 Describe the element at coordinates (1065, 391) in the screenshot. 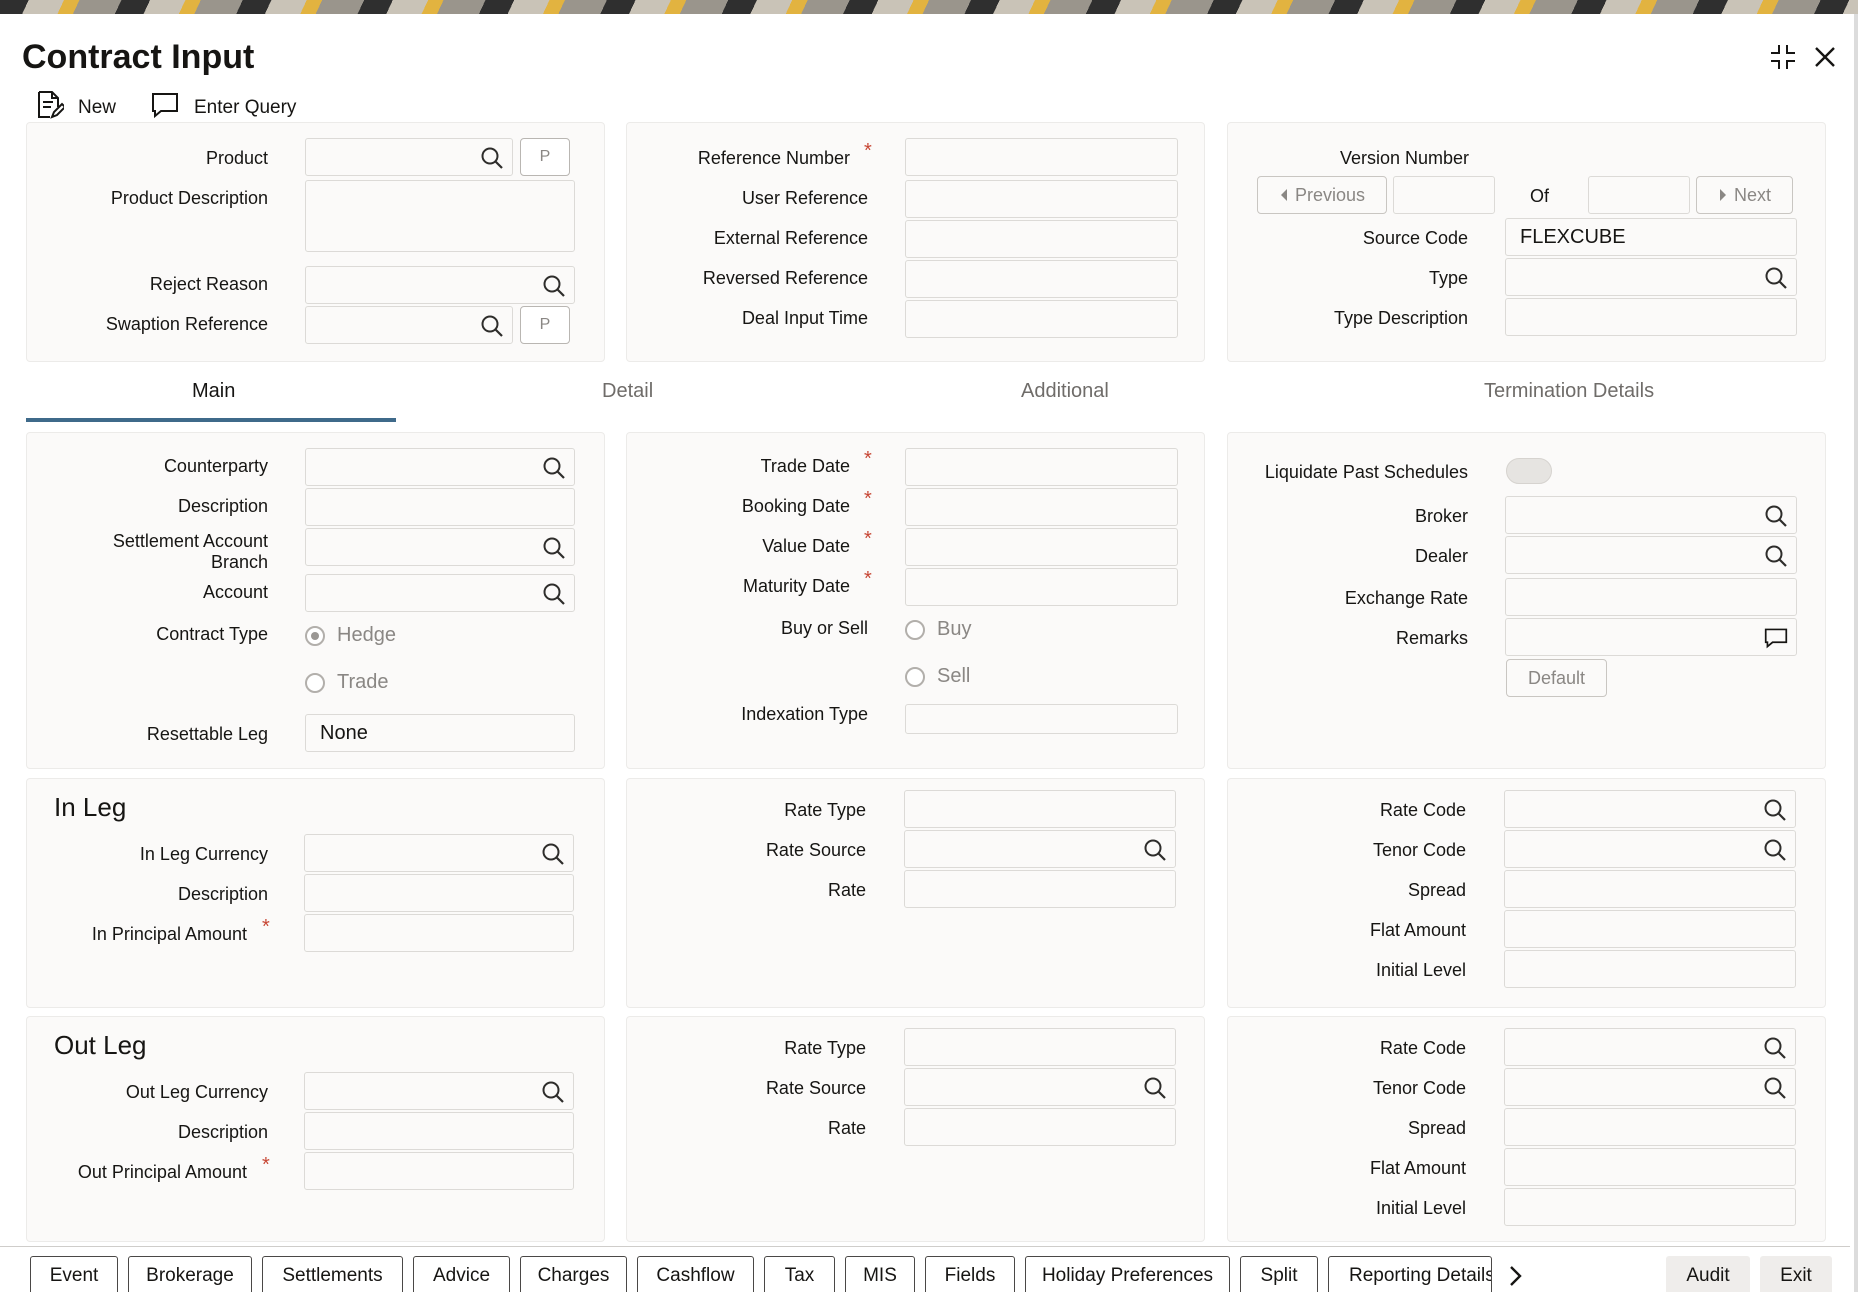

I see `tab-additional: Additional` at that location.